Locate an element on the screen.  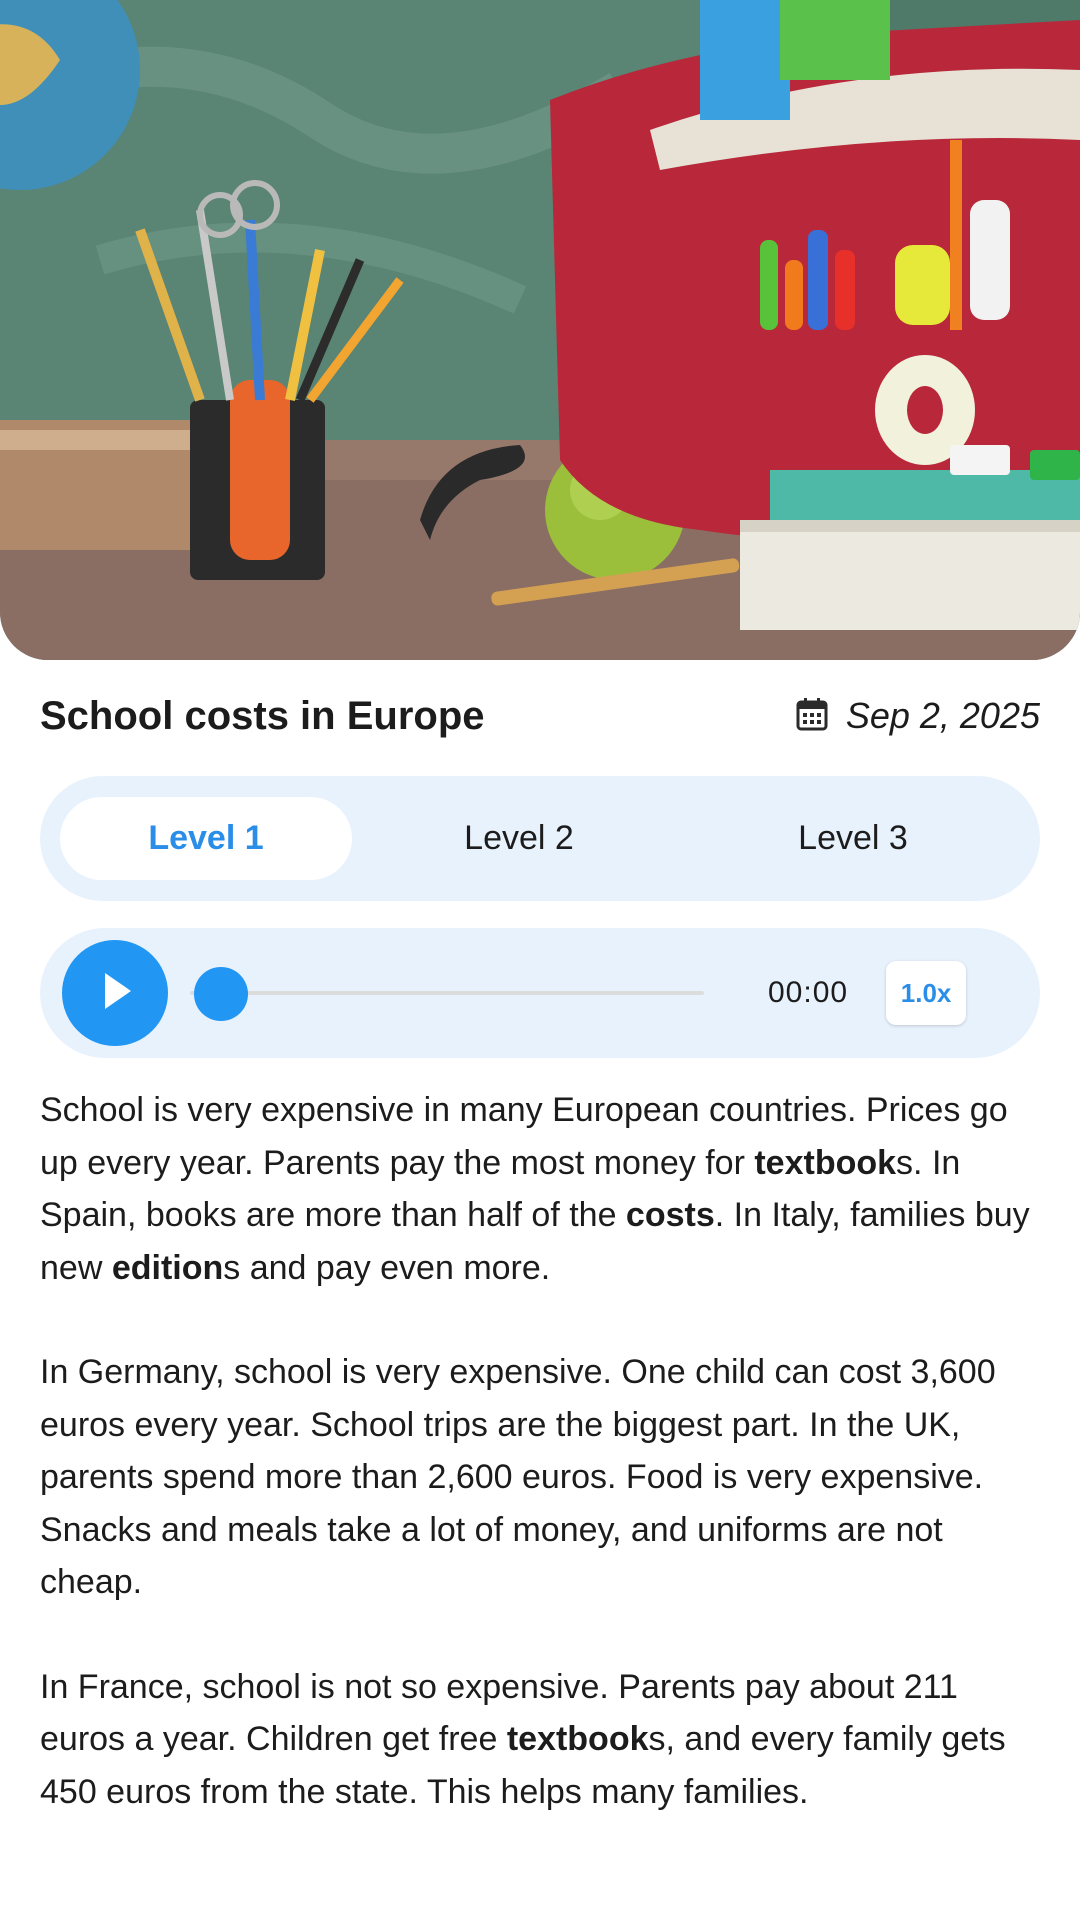
progress-slider is located at coordinates (447, 993).